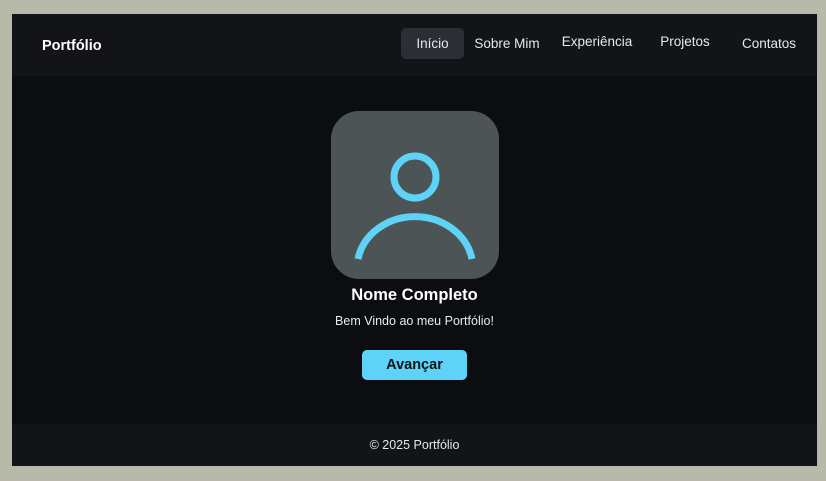 This screenshot has width=826, height=481. Describe the element at coordinates (597, 41) in the screenshot. I see `nav-item-experiencia: Experiência` at that location.